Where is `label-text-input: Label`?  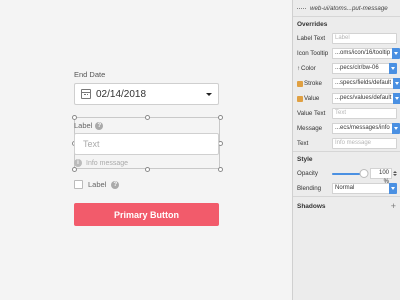
label-text-input: Label is located at coordinates (364, 38).